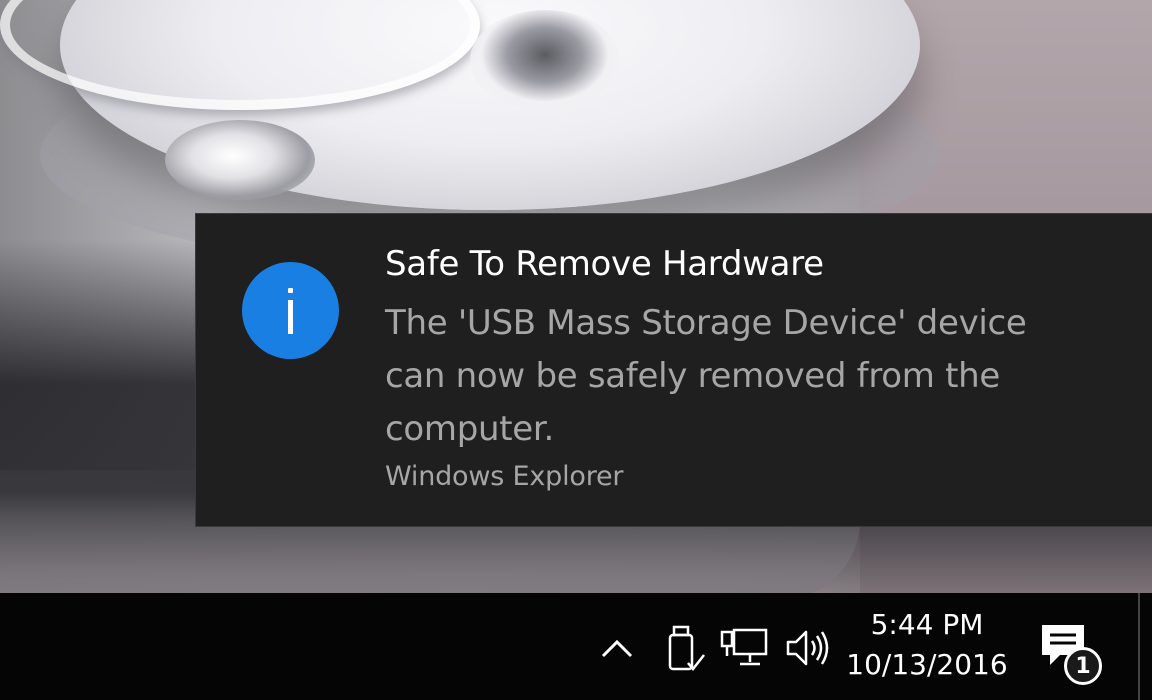 Image resolution: width=1152 pixels, height=700 pixels. I want to click on volume-icon, so click(808, 648).